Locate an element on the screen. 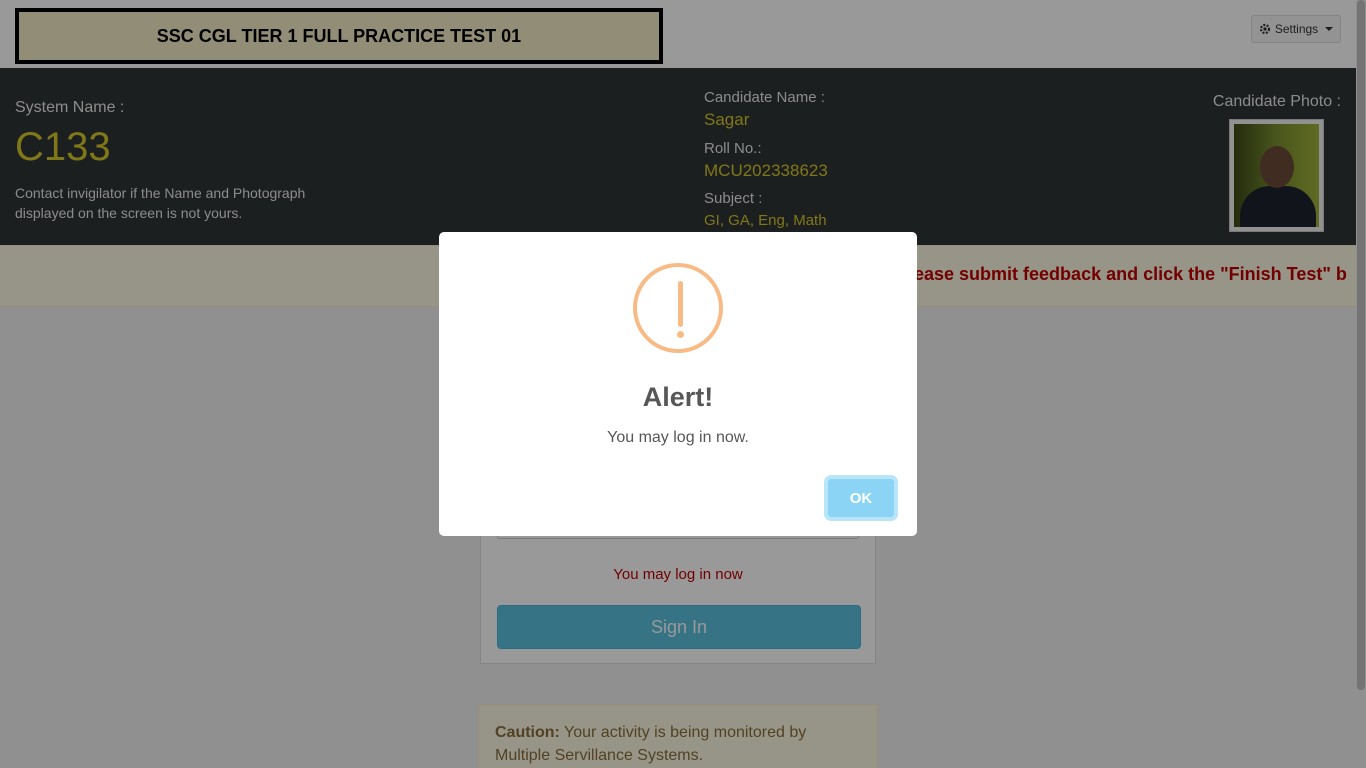  ok-button: OK is located at coordinates (861, 498).